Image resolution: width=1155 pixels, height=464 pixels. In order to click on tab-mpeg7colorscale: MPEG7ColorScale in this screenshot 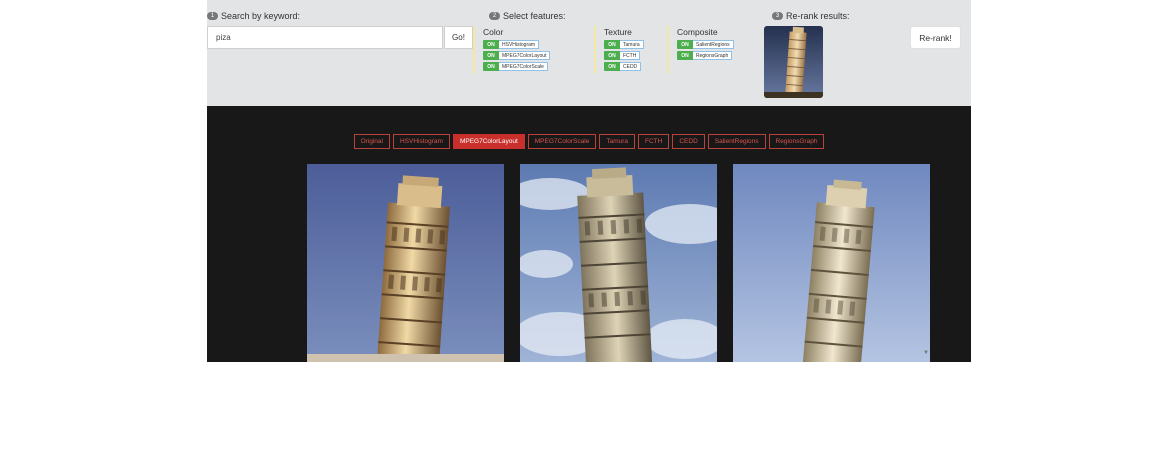, I will do `click(562, 141)`.